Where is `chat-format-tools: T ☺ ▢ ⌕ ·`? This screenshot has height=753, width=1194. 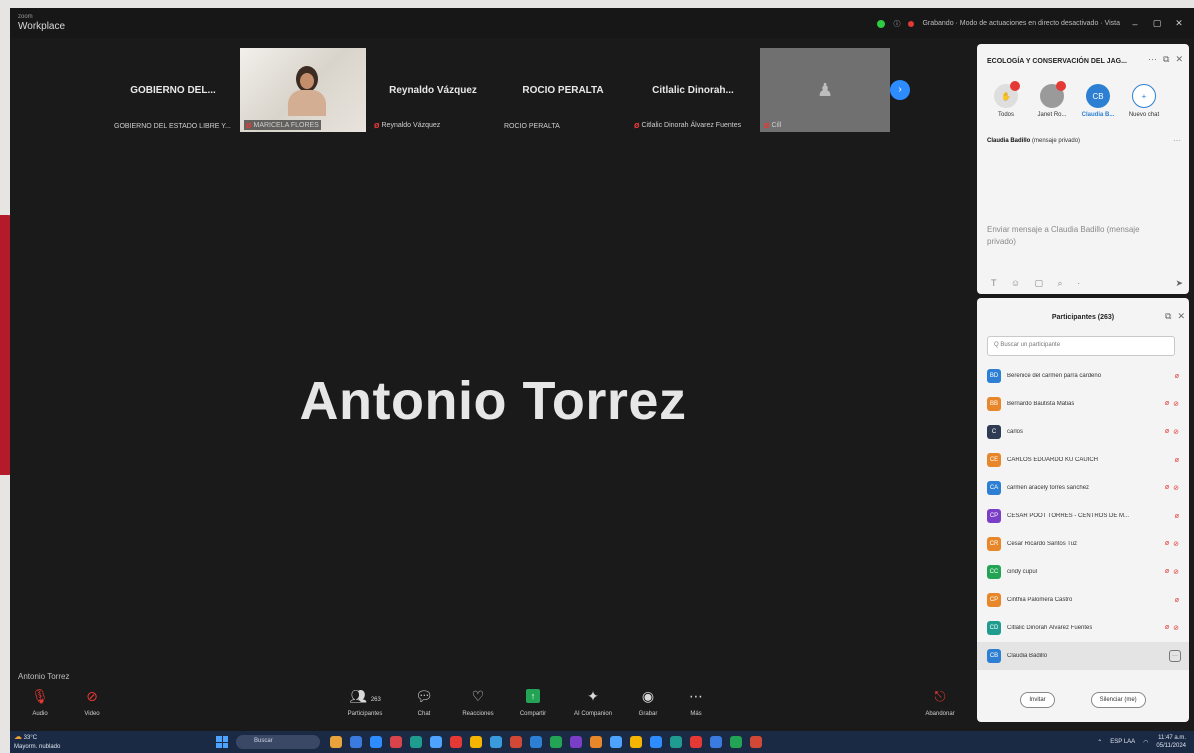
chat-format-tools: T ☺ ▢ ⌕ · is located at coordinates (1038, 283).